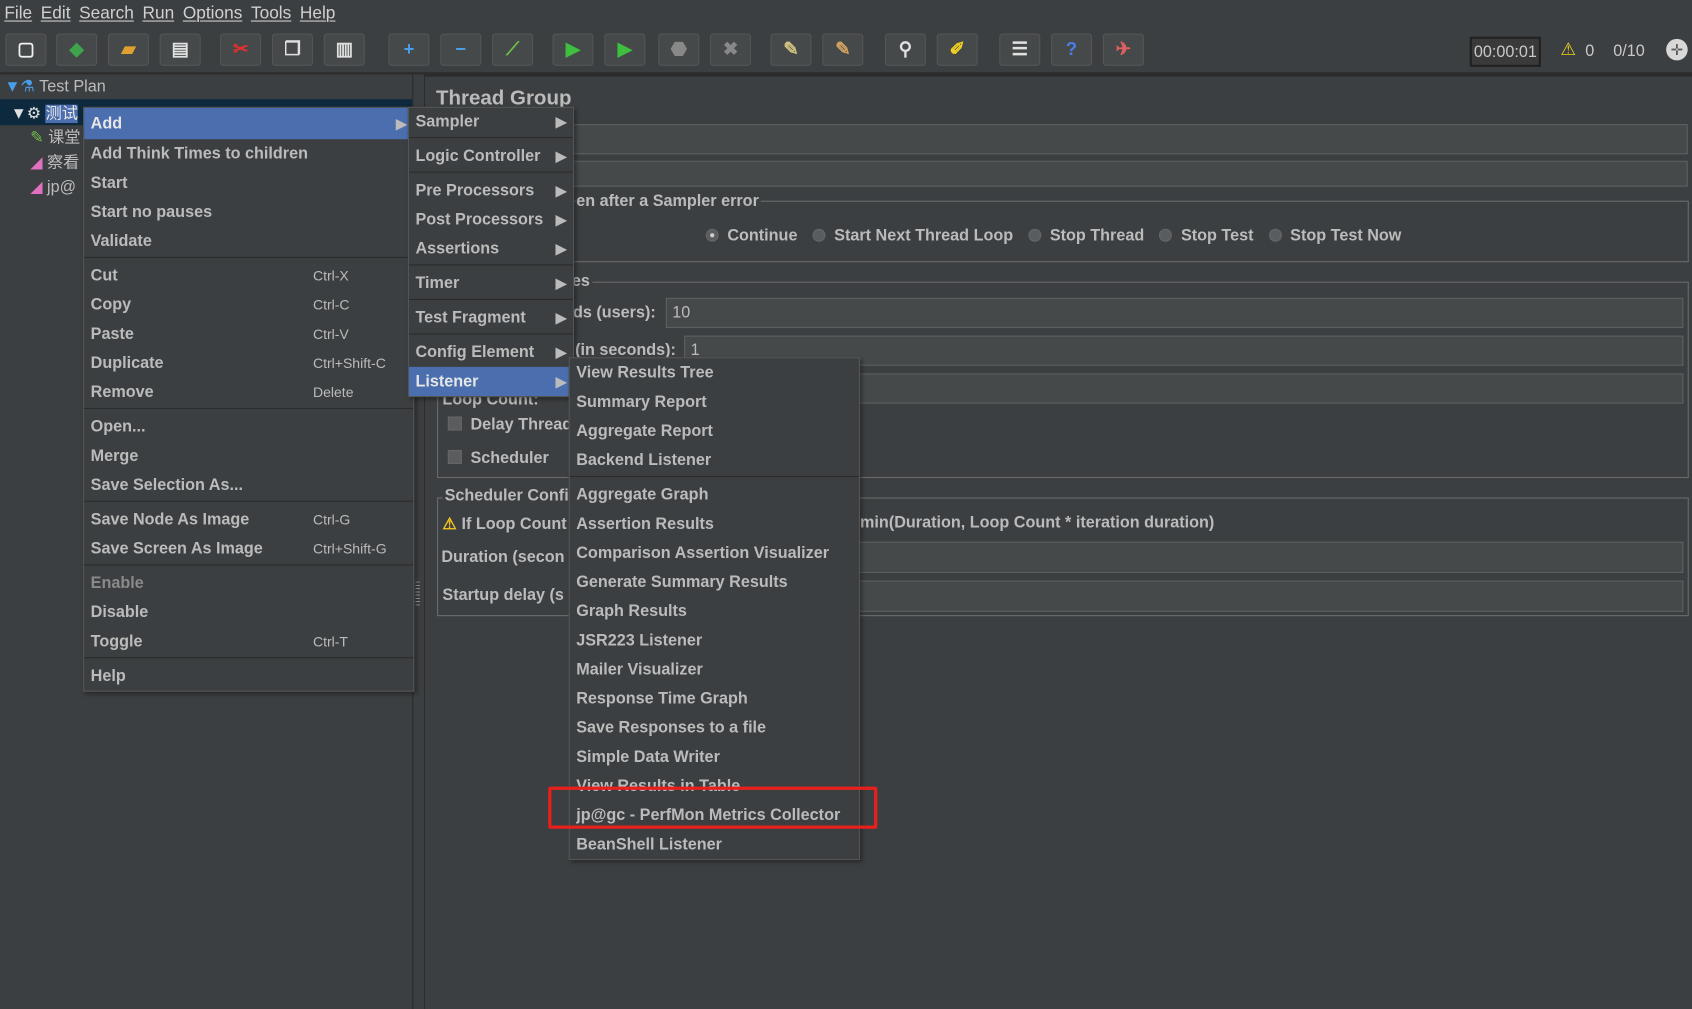  Describe the element at coordinates (248, 612) in the screenshot. I see `context-menu-item-disable: Disable` at that location.